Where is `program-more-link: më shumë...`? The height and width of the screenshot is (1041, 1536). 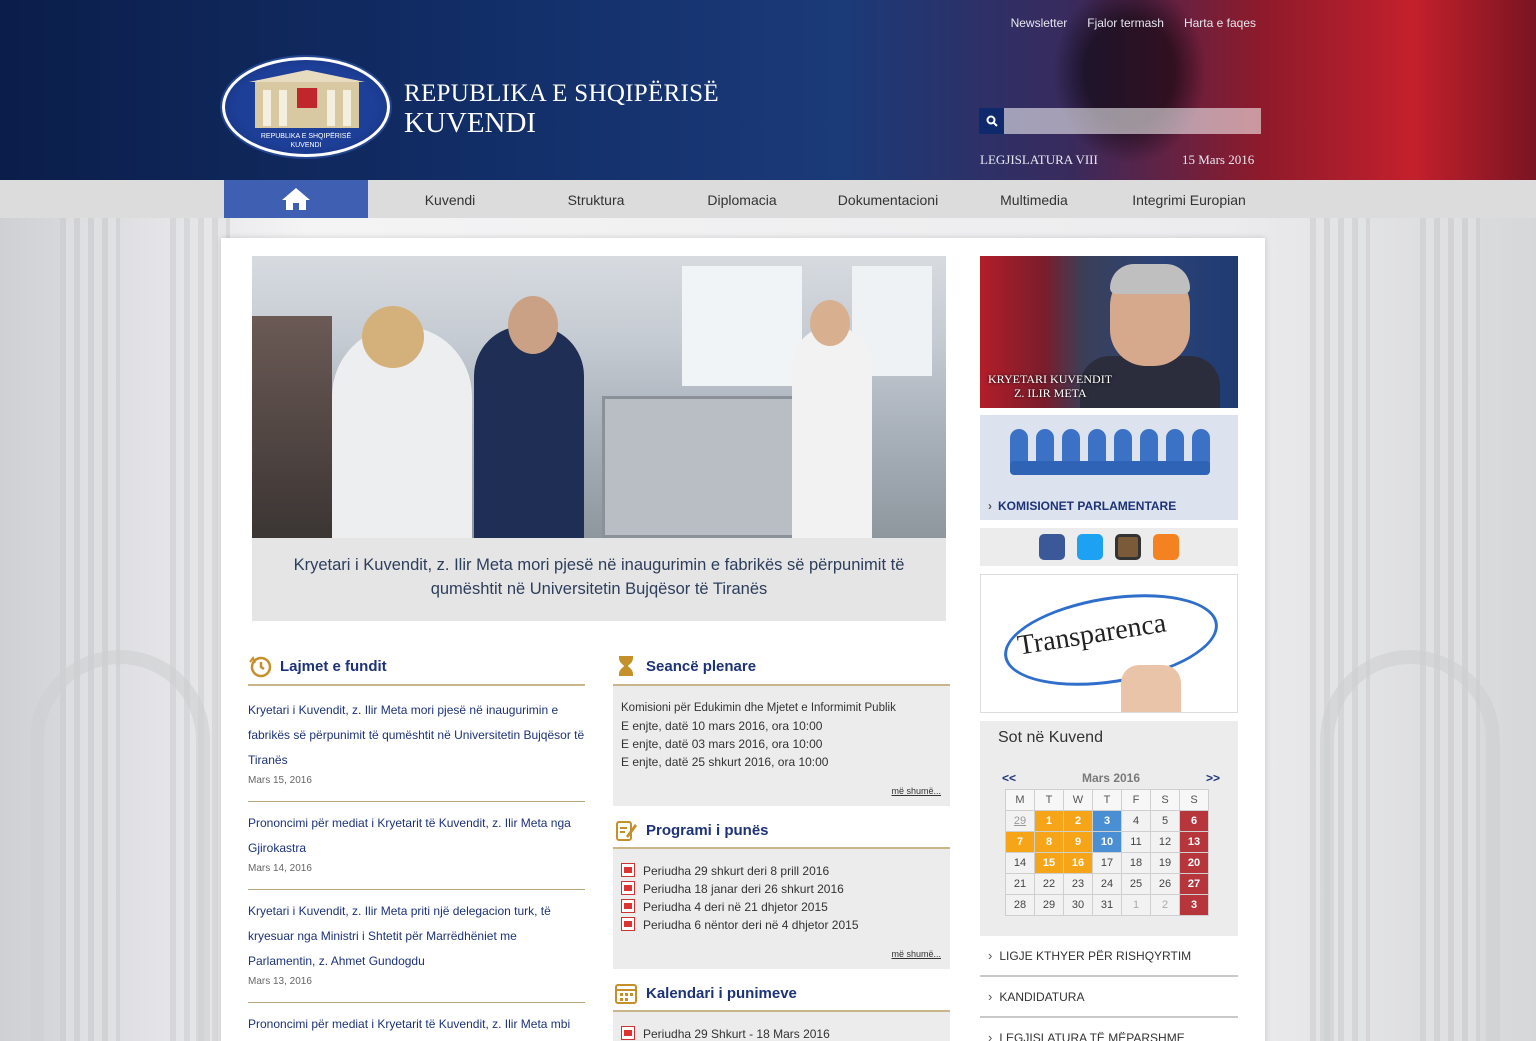 program-more-link: më shumë... is located at coordinates (916, 954).